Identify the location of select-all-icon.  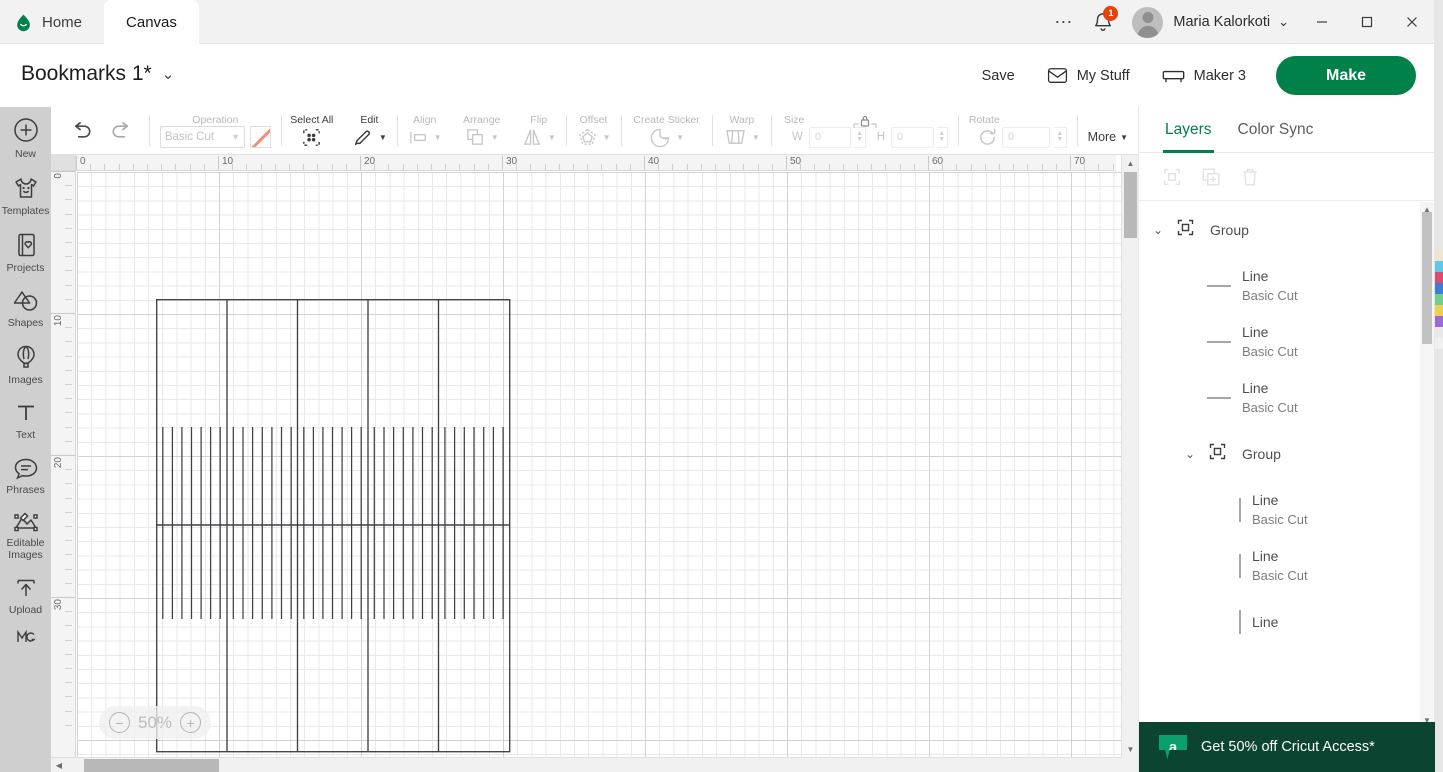
(311, 137).